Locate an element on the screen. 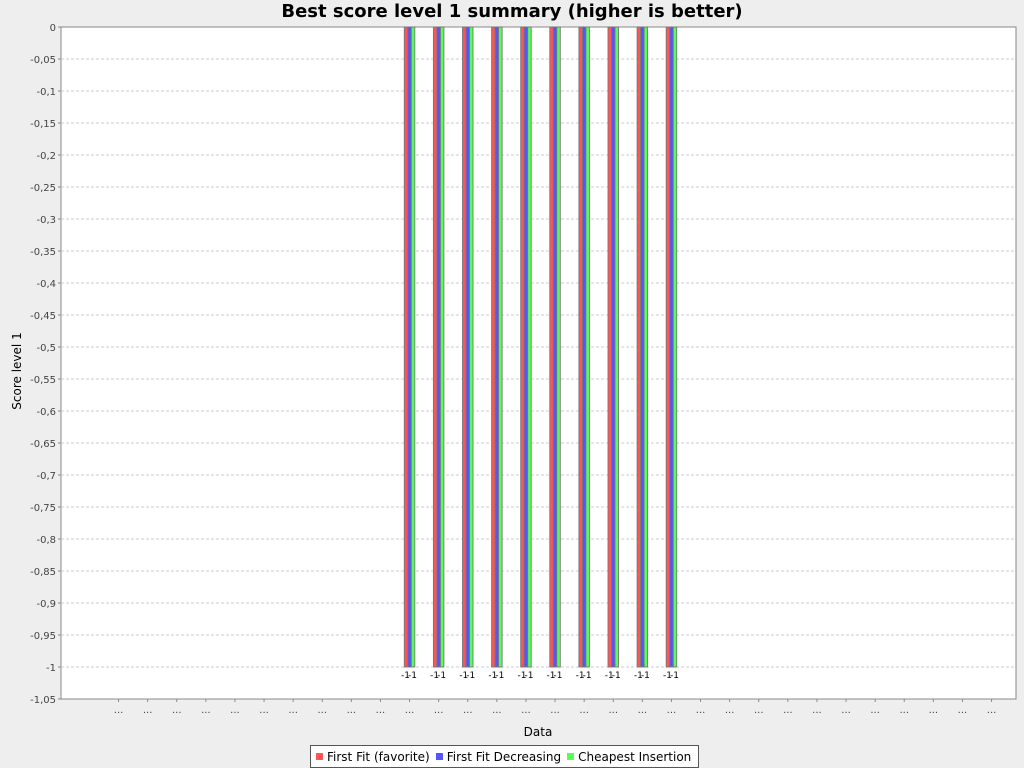 The width and height of the screenshot is (1024, 768). y-tick-label: -0,05 is located at coordinates (43, 60).